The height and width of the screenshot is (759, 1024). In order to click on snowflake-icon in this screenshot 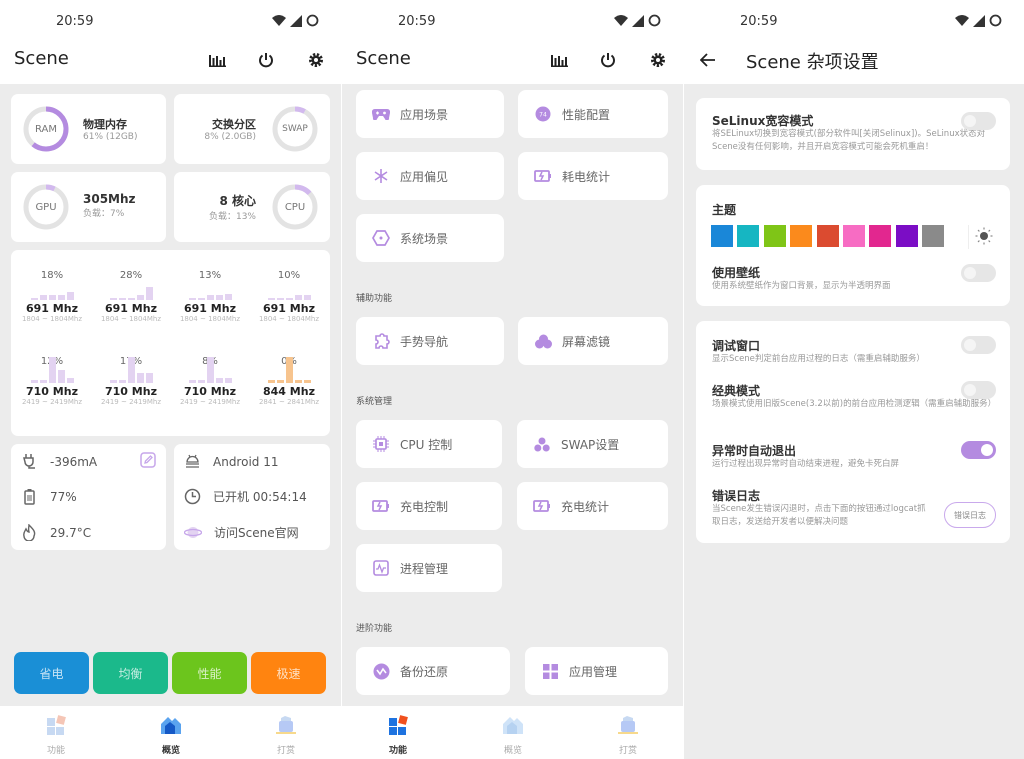, I will do `click(381, 176)`.